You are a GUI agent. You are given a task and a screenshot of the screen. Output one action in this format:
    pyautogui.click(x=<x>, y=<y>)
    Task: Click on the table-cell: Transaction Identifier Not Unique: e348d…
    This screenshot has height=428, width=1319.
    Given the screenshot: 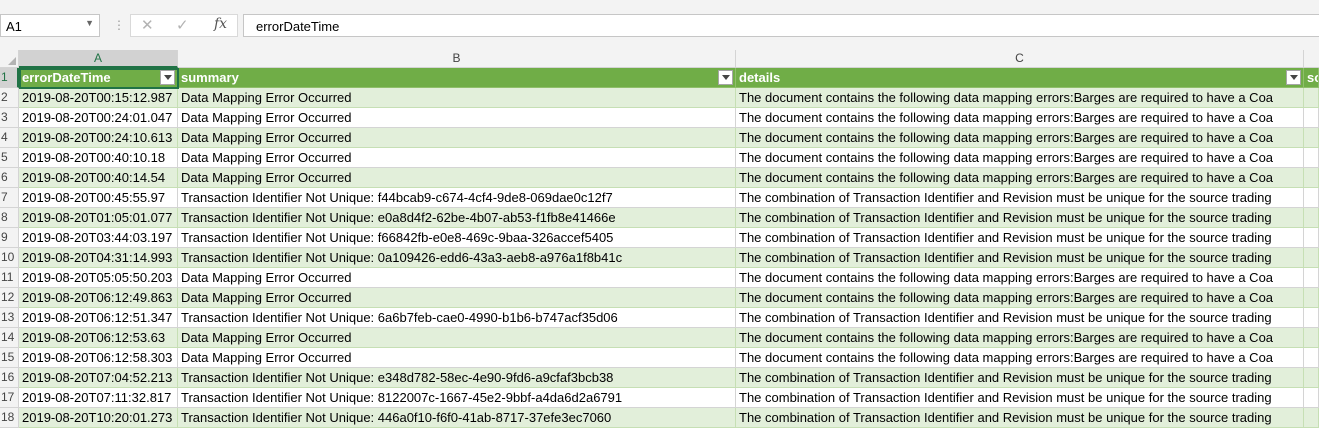 What is the action you would take?
    pyautogui.click(x=457, y=378)
    